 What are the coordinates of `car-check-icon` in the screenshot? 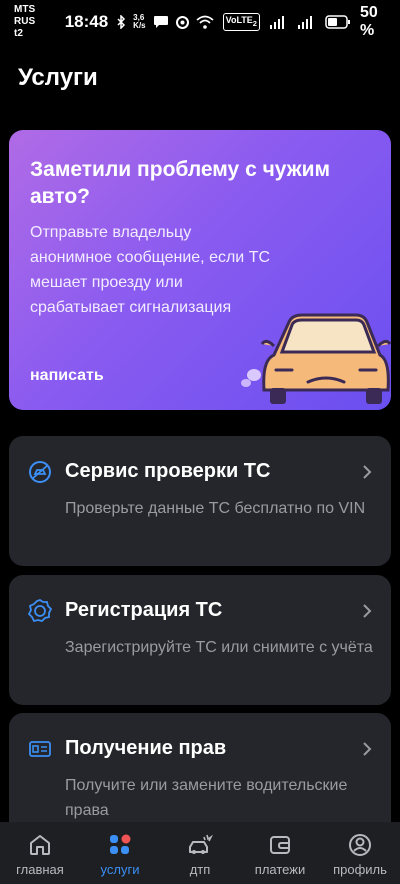 It's located at (40, 472).